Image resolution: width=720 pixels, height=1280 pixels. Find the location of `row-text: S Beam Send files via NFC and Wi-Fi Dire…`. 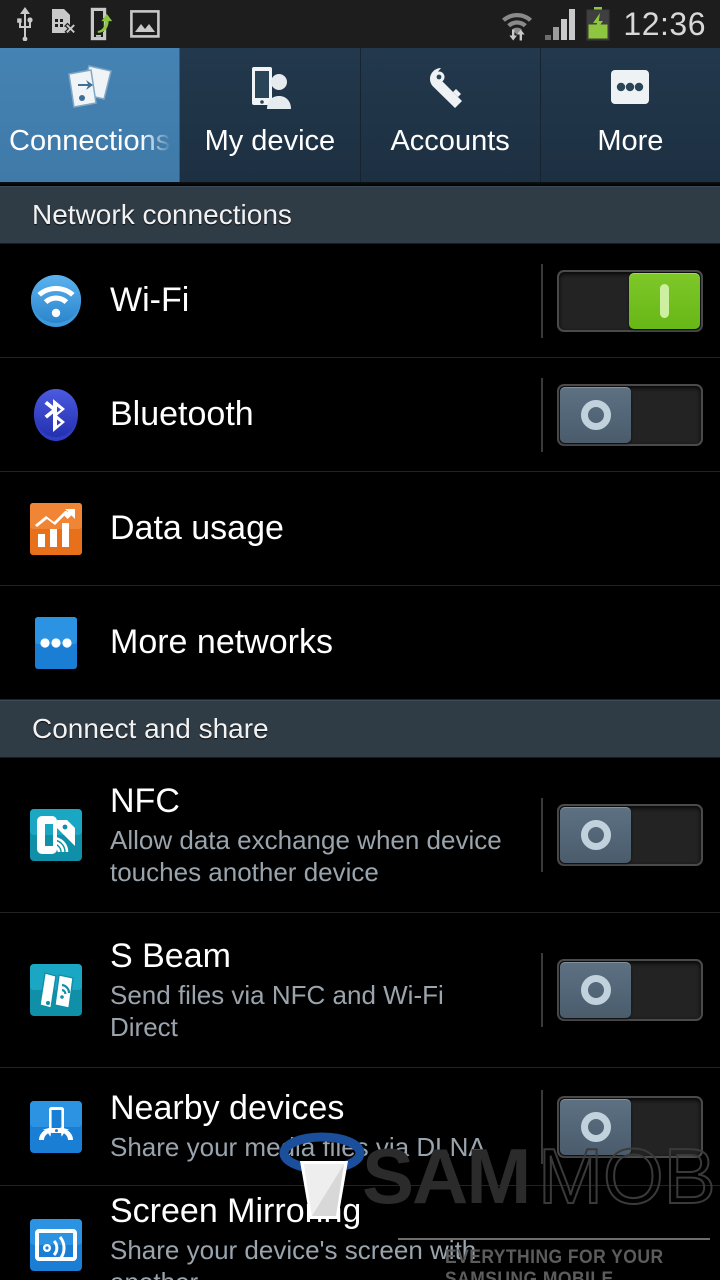

row-text: S Beam Send files via NFC and Wi-Fi Dire… is located at coordinates (306, 990).